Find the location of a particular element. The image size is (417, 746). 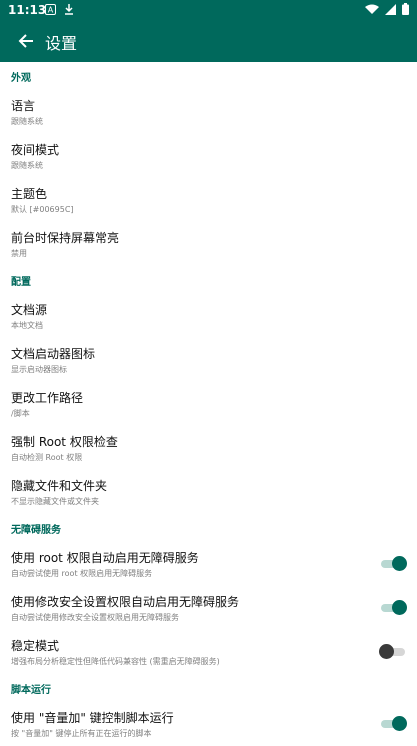

status-time: 11:13 is located at coordinates (27, 10).